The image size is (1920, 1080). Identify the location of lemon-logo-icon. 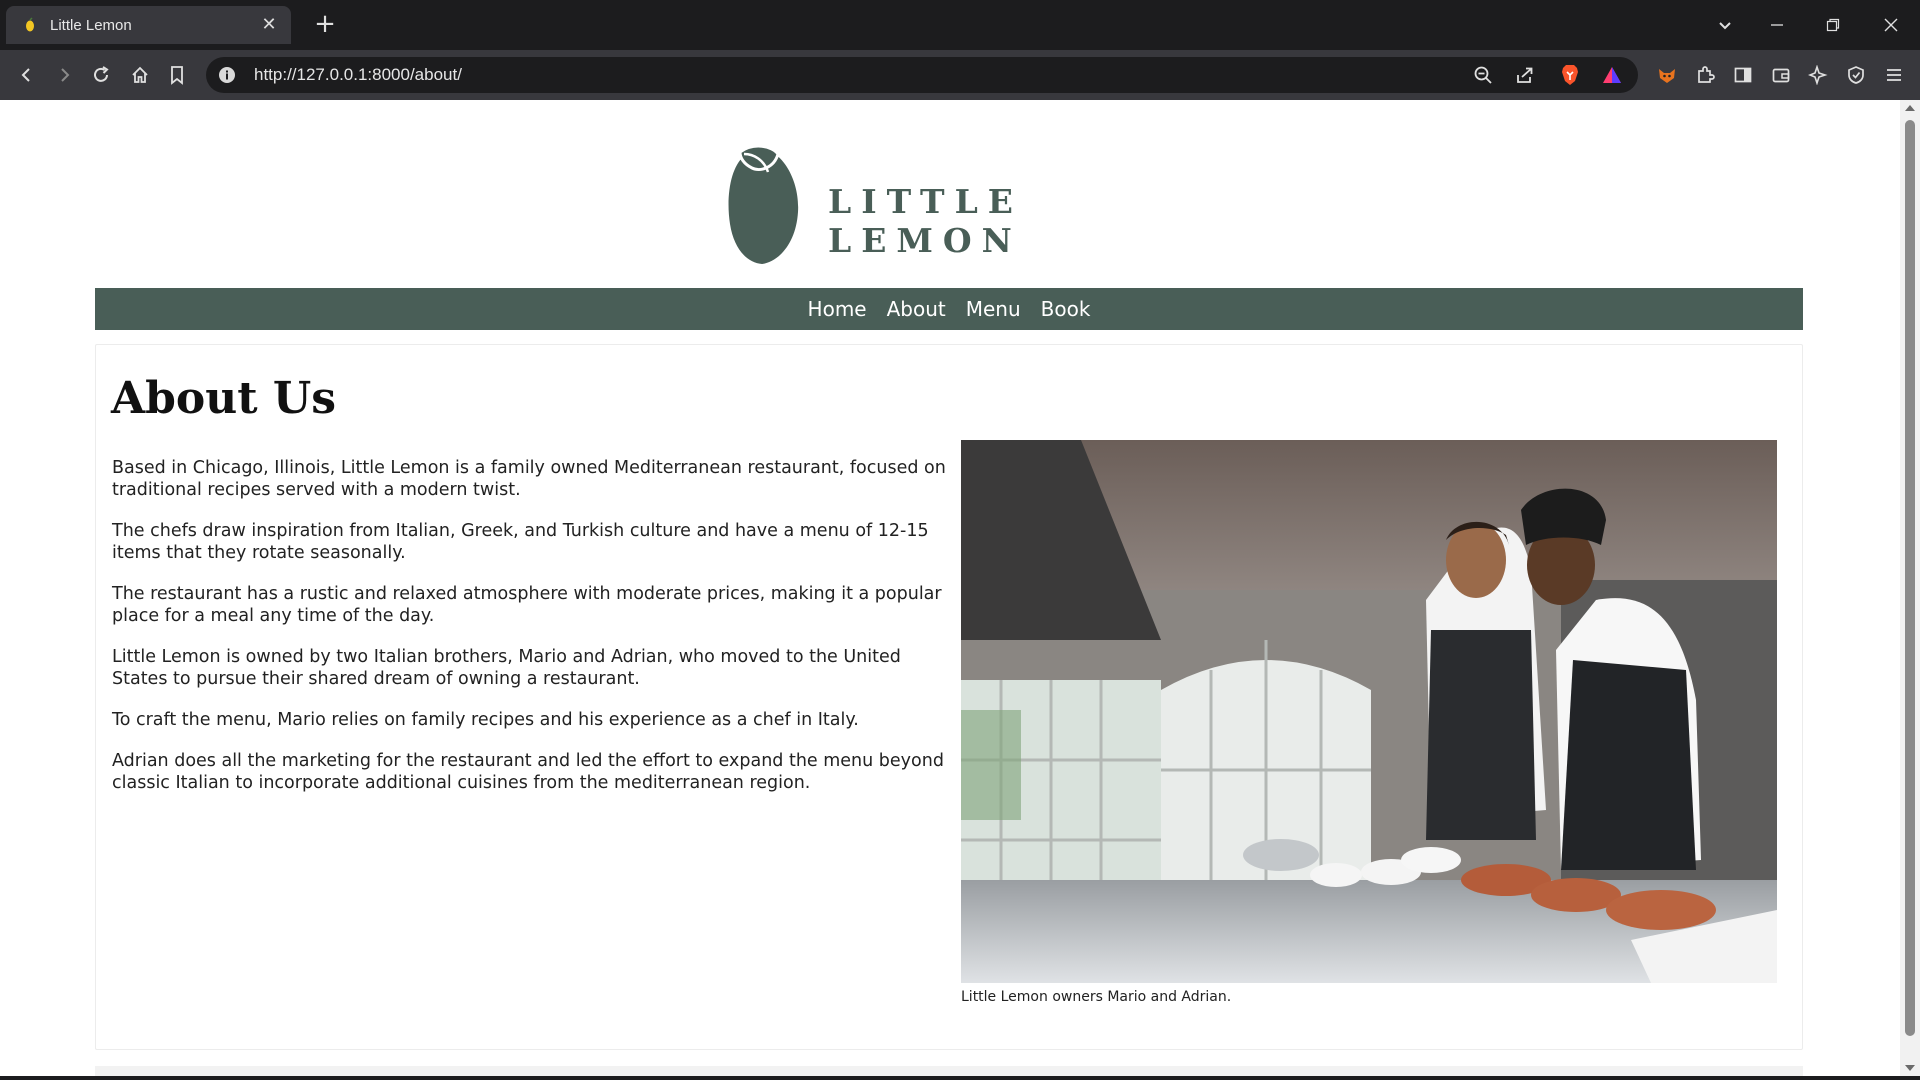
(763, 204).